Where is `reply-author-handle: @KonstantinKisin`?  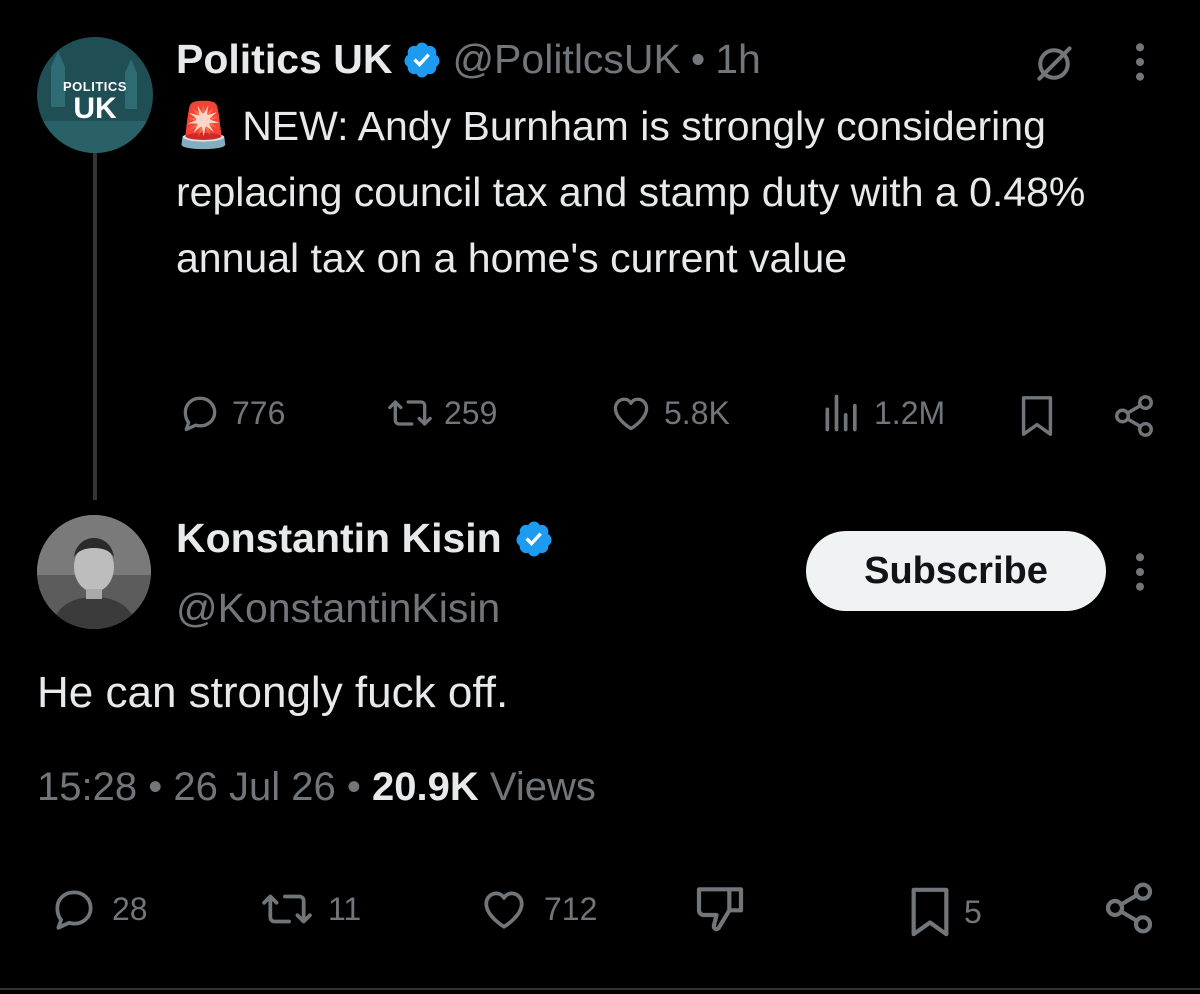
reply-author-handle: @KonstantinKisin is located at coordinates (338, 608).